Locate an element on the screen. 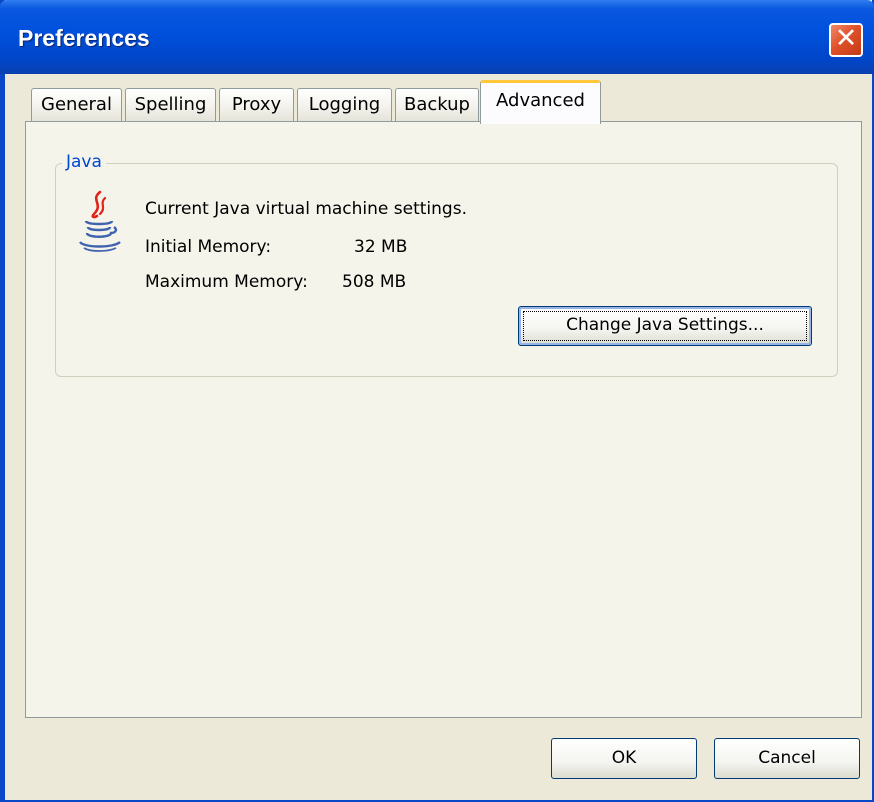 The width and height of the screenshot is (874, 802). tab-backup: Backup is located at coordinates (437, 105).